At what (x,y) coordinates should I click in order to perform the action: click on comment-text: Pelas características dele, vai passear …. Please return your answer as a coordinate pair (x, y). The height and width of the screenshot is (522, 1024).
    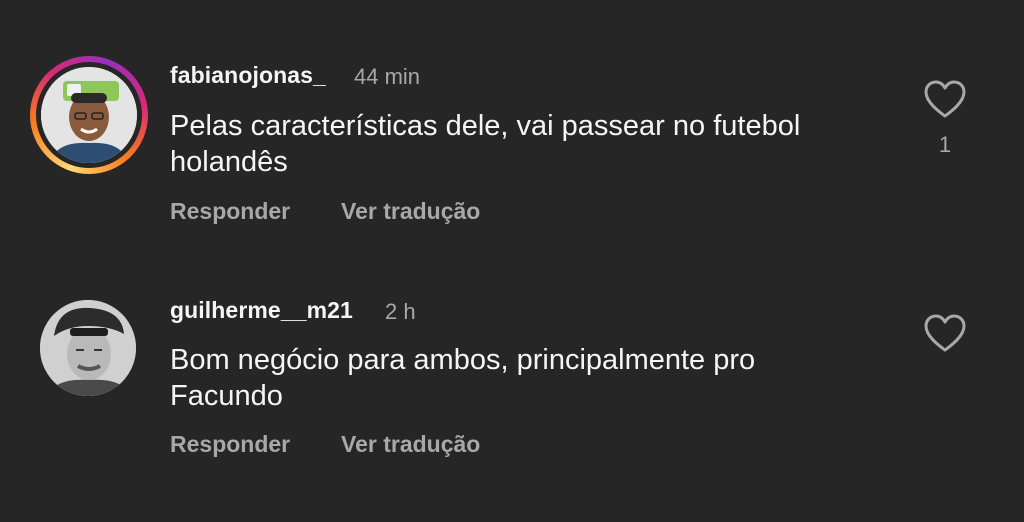
    Looking at the image, I should click on (530, 144).